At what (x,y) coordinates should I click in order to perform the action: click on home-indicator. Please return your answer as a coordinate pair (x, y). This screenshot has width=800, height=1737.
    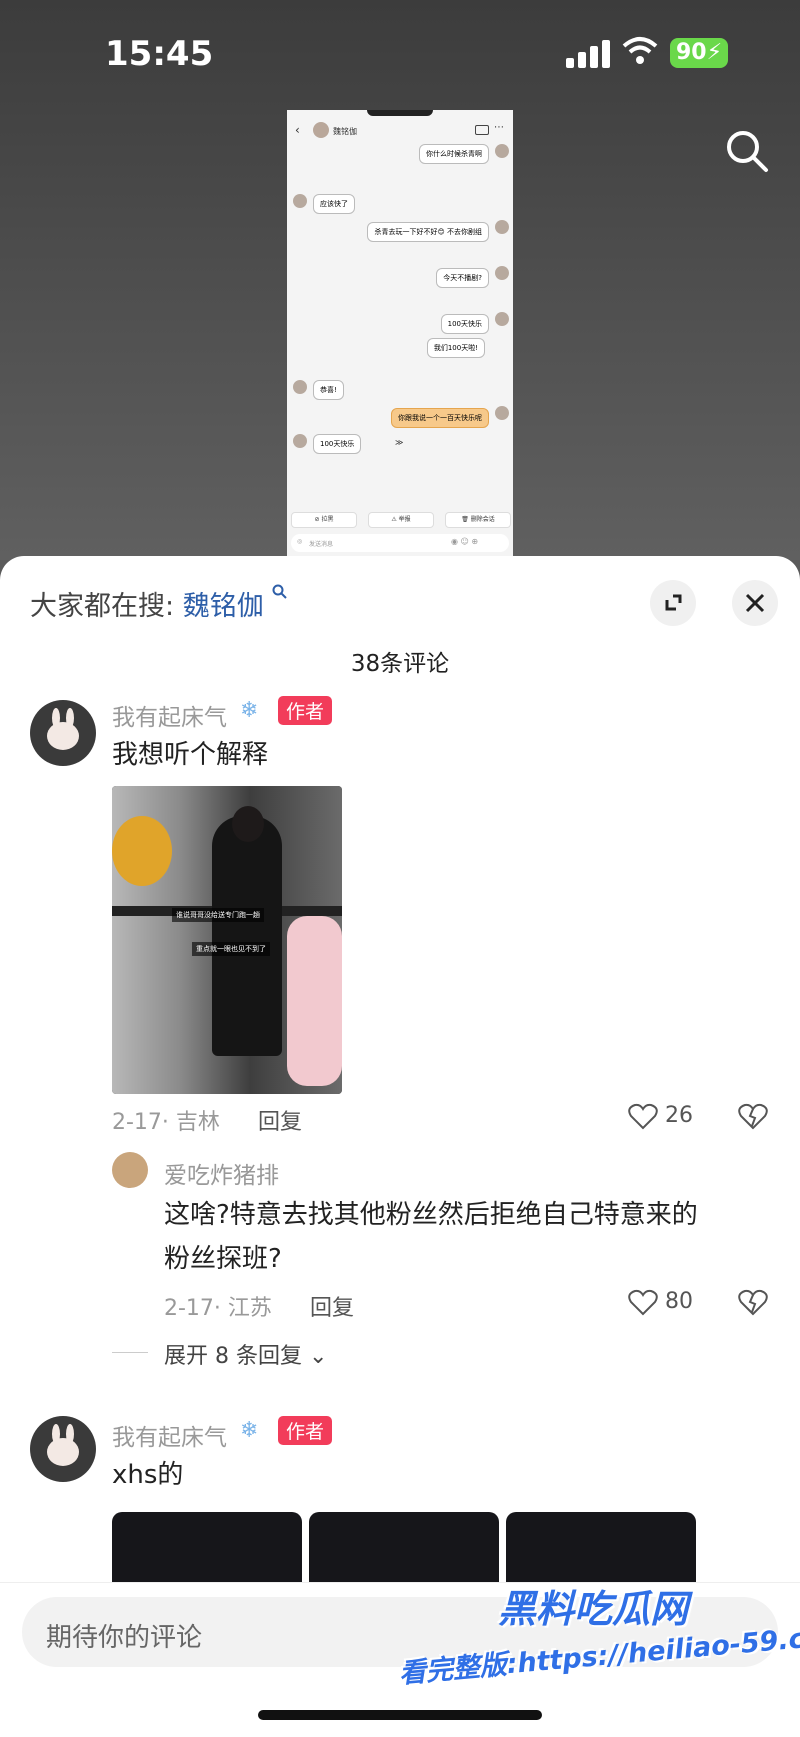
    Looking at the image, I should click on (400, 1715).